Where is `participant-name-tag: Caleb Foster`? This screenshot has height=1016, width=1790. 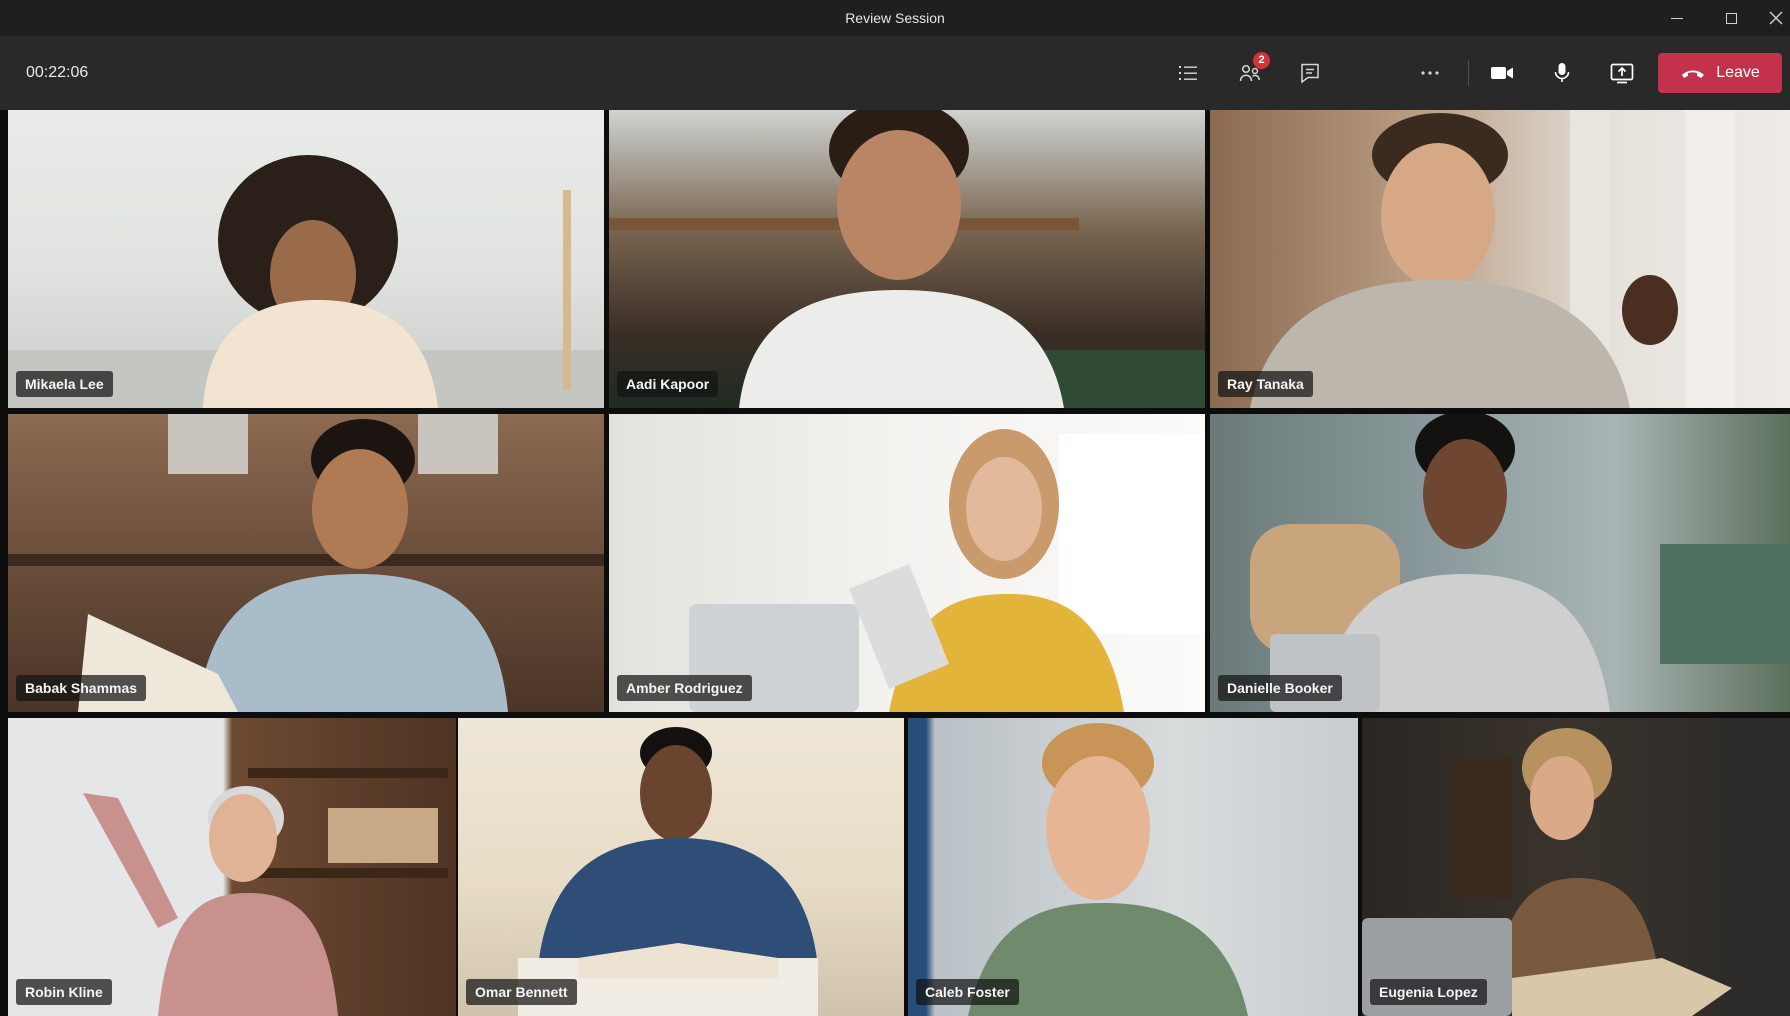
participant-name-tag: Caleb Foster is located at coordinates (967, 992).